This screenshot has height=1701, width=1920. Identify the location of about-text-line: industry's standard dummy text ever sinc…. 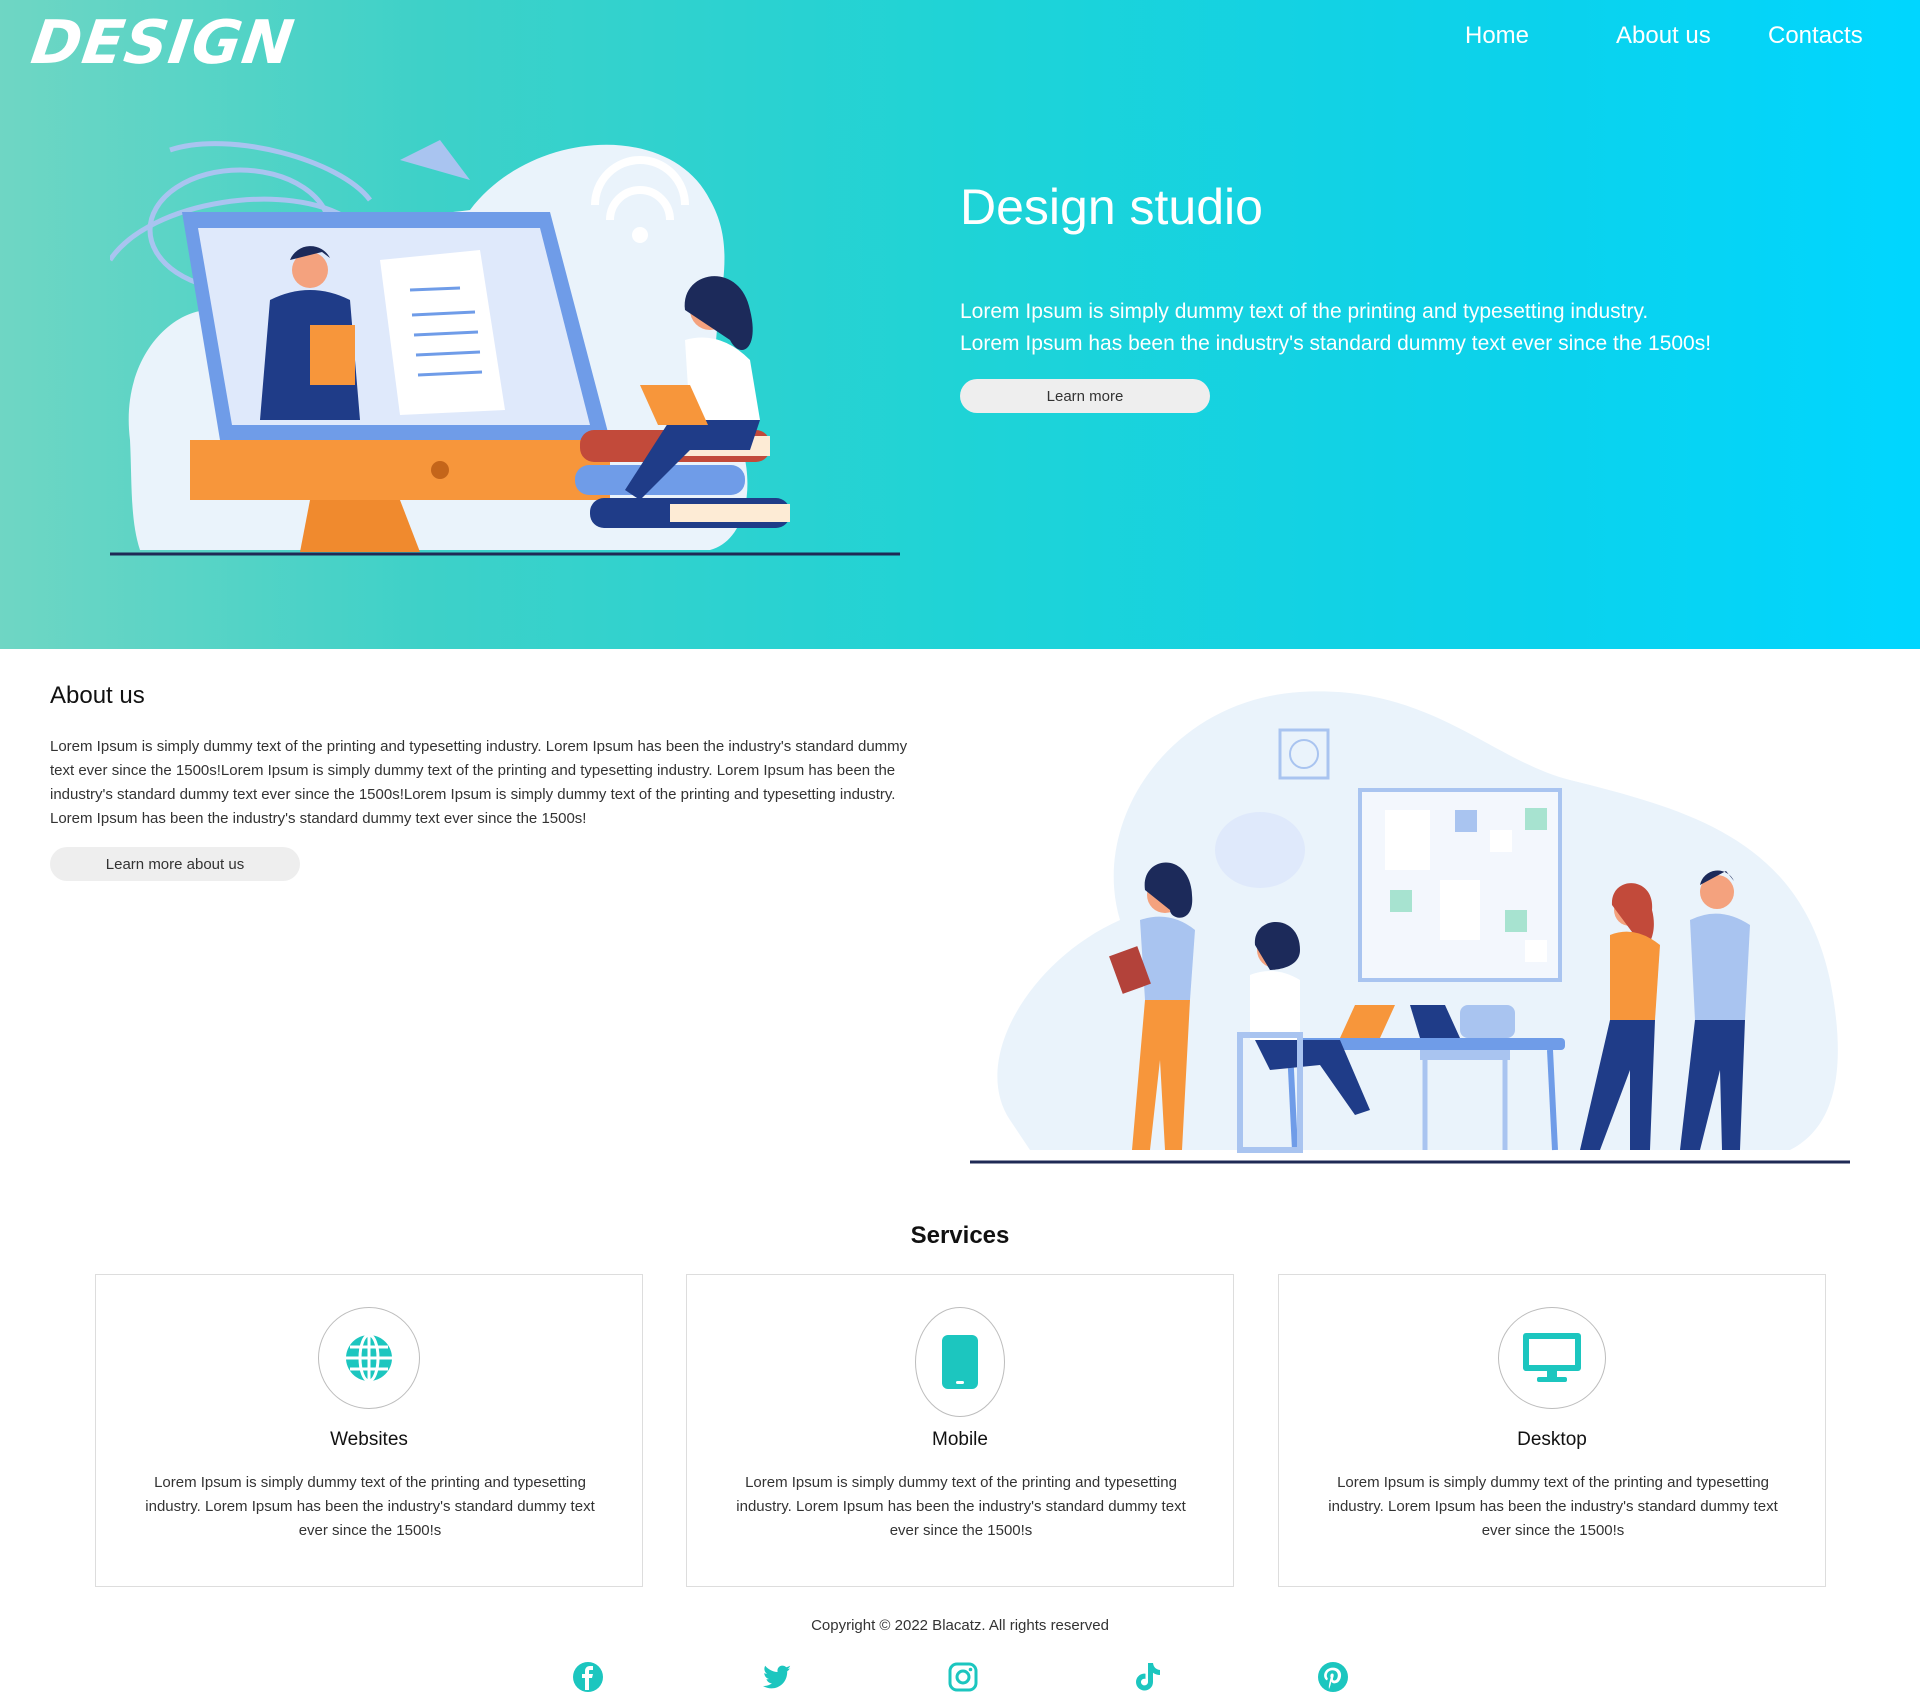
(473, 794).